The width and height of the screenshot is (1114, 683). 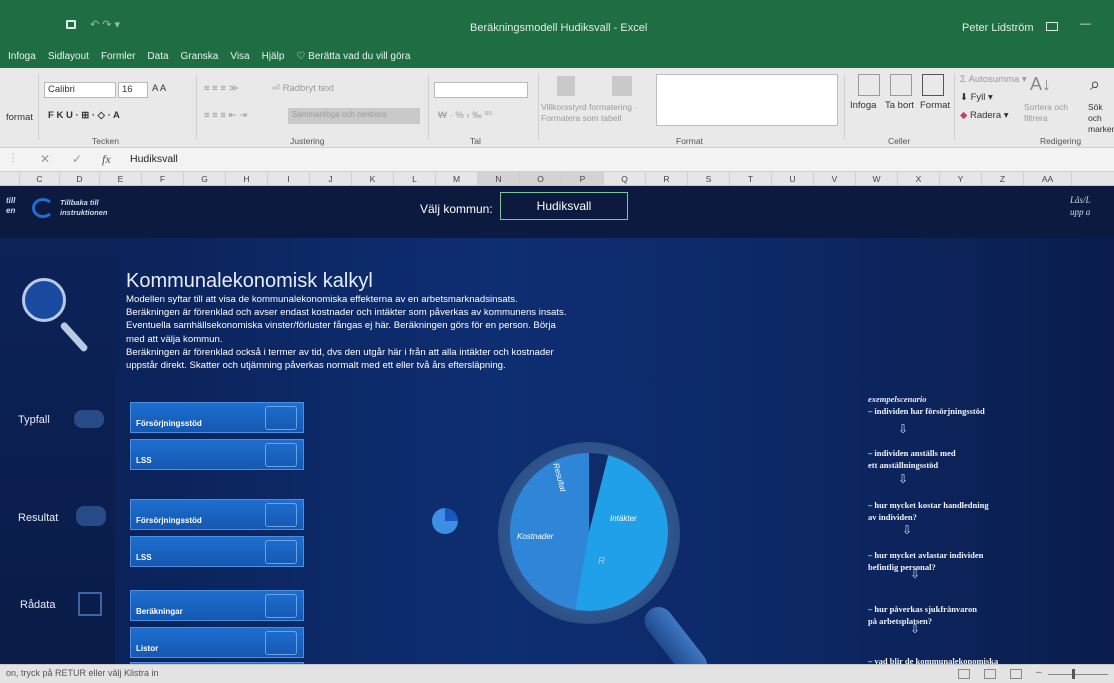 What do you see at coordinates (217, 514) in the screenshot?
I see `resultat-forsorjningsstod-button: Försörjningsstöd` at bounding box center [217, 514].